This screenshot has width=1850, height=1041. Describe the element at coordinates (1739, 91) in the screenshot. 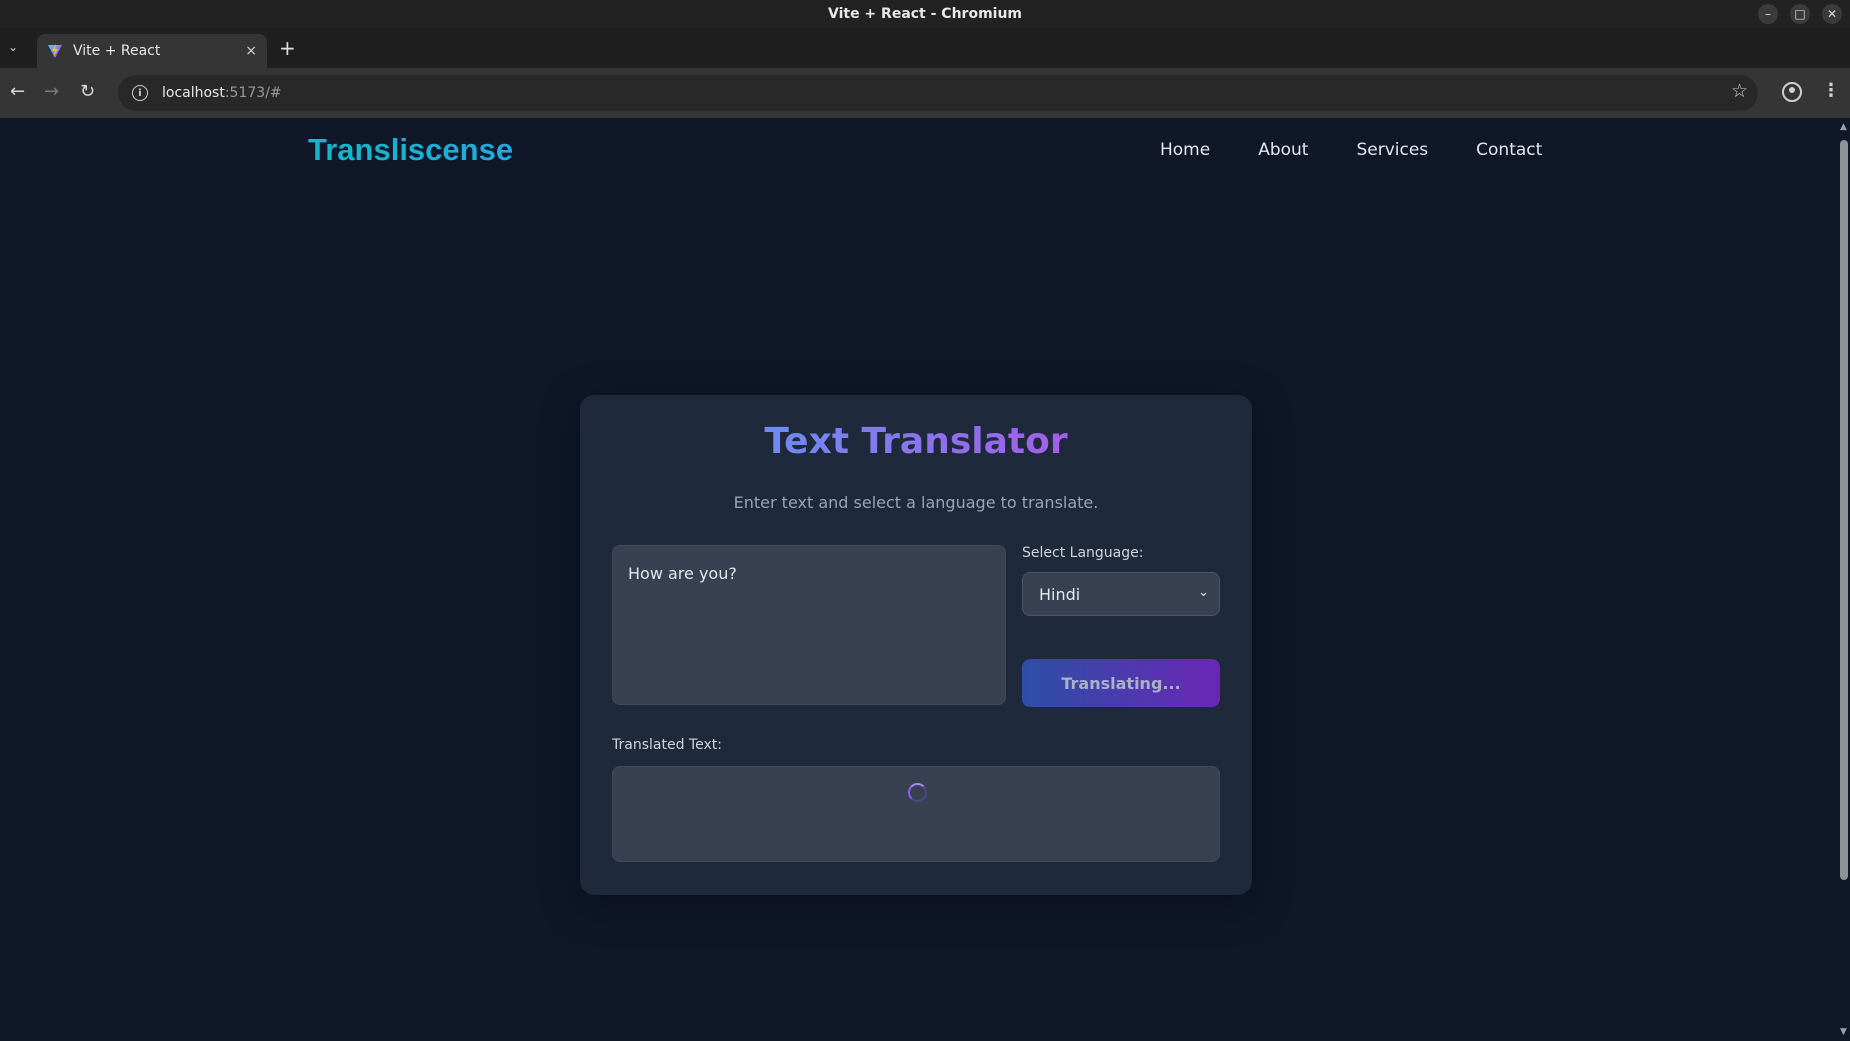

I see `star-icon: ☆` at that location.